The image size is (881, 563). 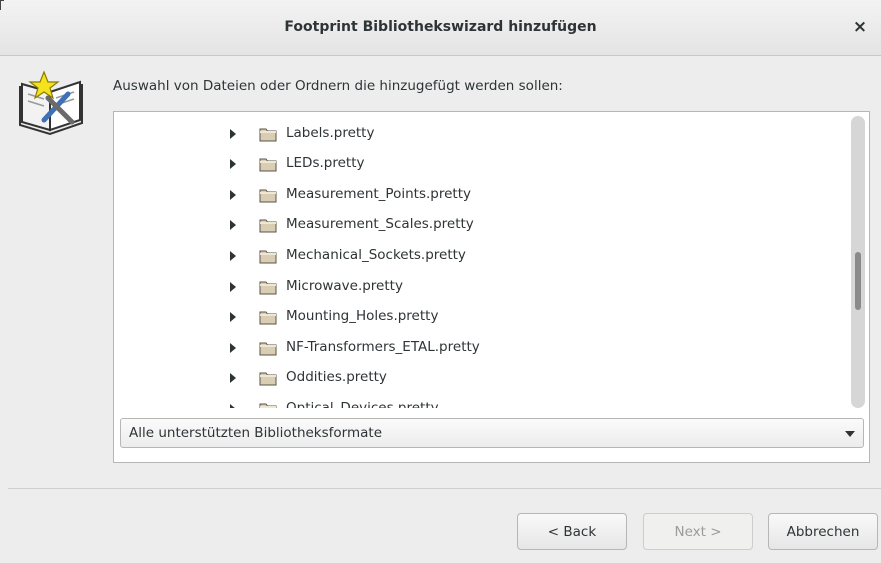 What do you see at coordinates (482, 135) in the screenshot?
I see `tree-row: Labels.pretty` at bounding box center [482, 135].